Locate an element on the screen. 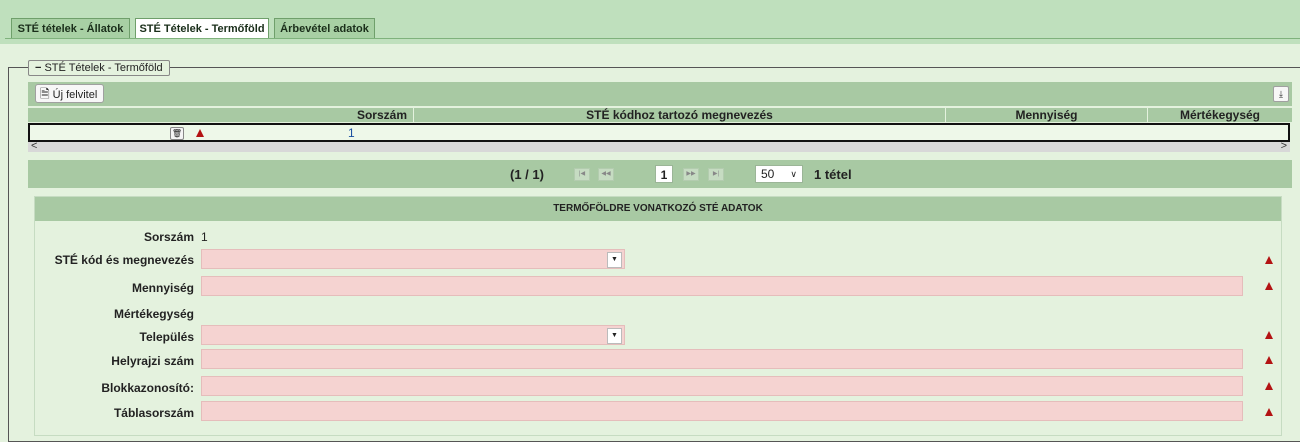  last-page-button: ▶| is located at coordinates (716, 174).